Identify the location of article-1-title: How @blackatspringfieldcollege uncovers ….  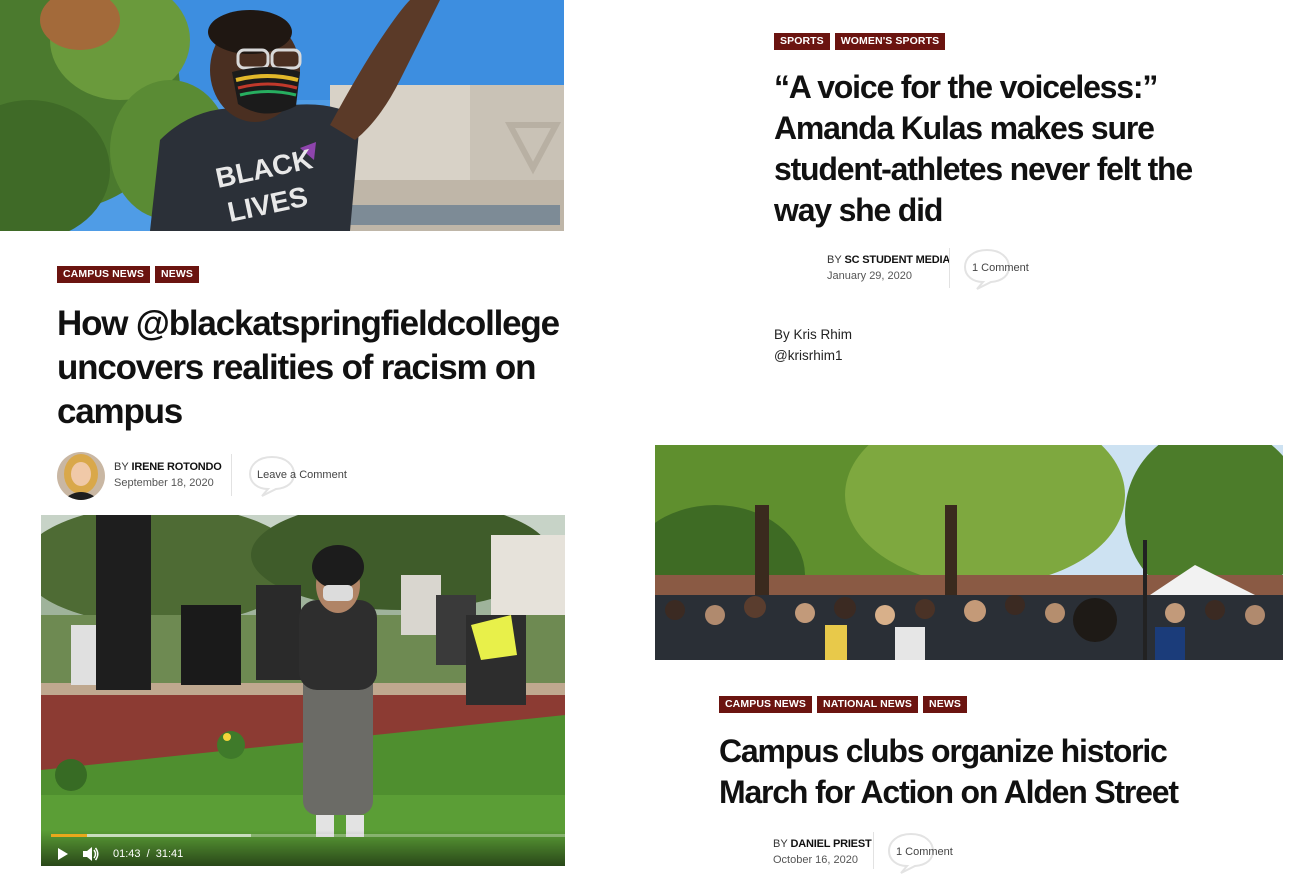
(317, 368).